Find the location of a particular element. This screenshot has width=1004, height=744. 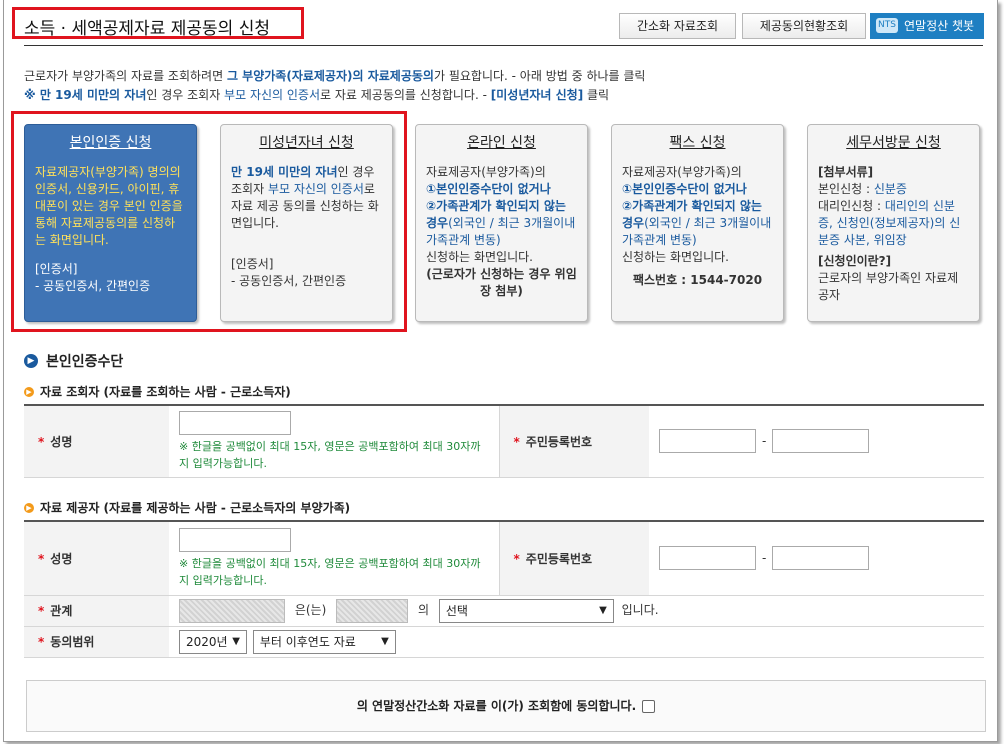

consent-box: 의 연말정산간소화 자료를 이(가) 조회함에 동의합니다. is located at coordinates (506, 706).